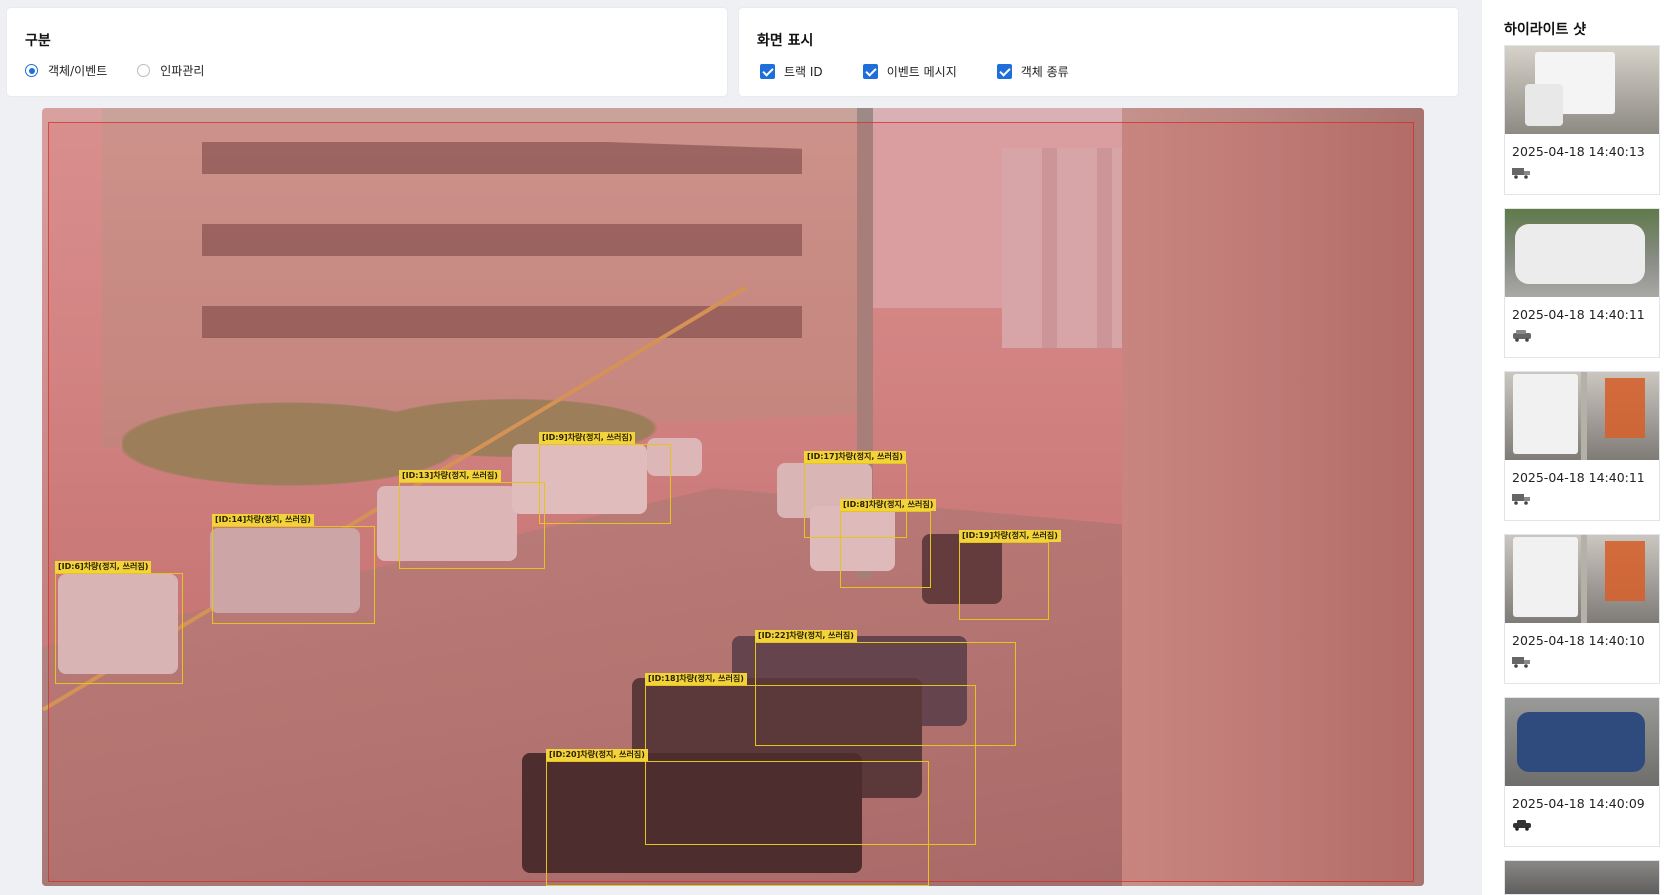 The image size is (1665, 895). What do you see at coordinates (144, 70) in the screenshot?
I see `radio-unselected-icon` at bounding box center [144, 70].